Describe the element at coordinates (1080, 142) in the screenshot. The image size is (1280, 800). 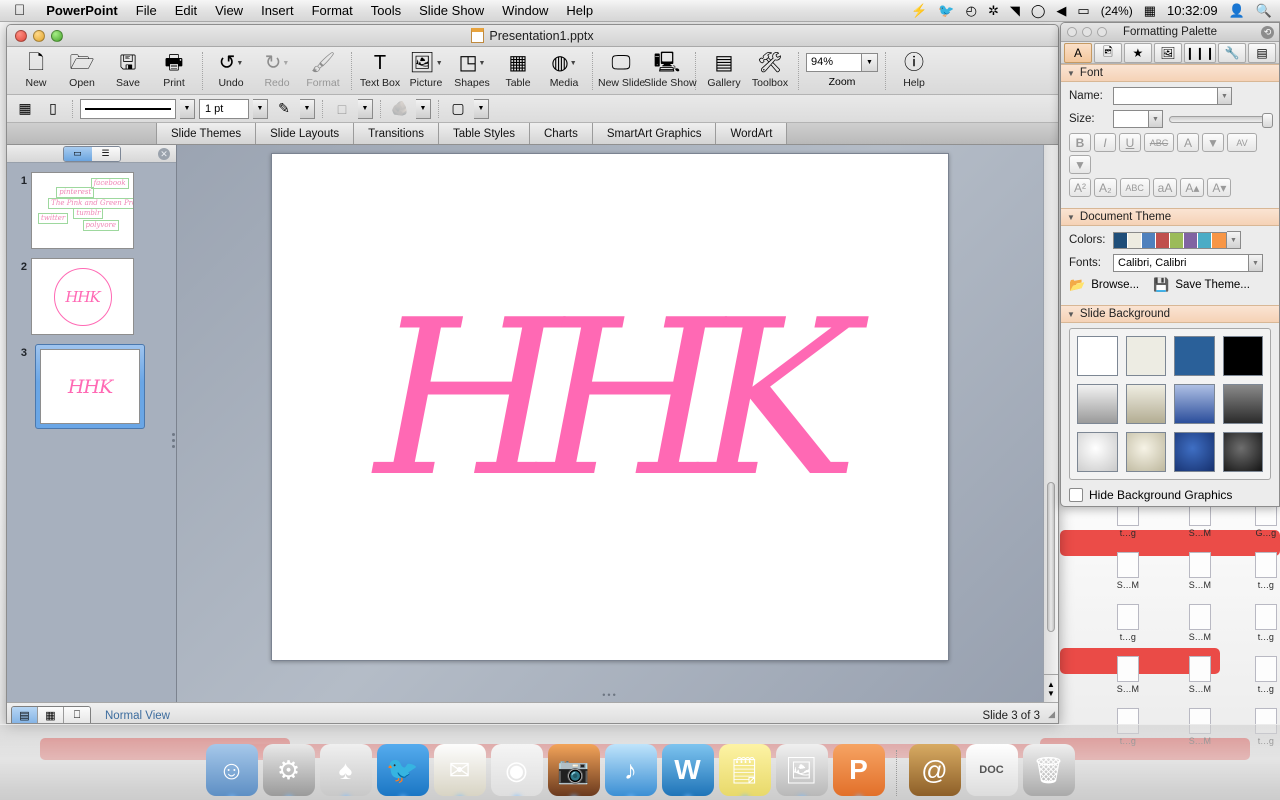
I see `font-button-b: B` at that location.